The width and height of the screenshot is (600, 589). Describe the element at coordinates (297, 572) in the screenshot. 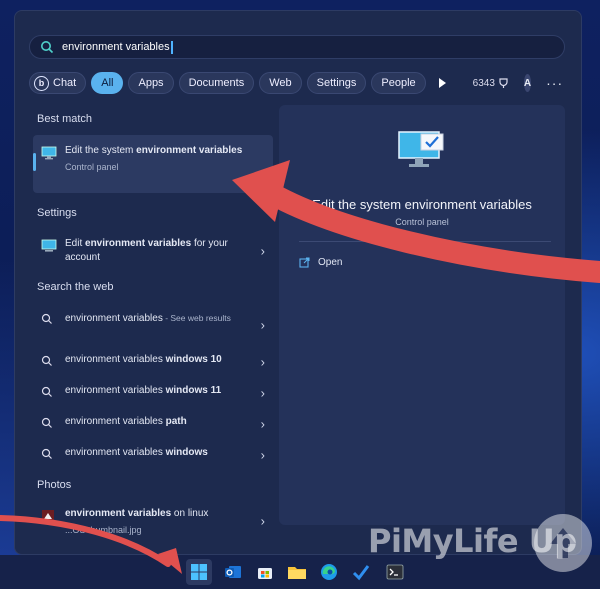

I see `file-explorer-icon` at that location.